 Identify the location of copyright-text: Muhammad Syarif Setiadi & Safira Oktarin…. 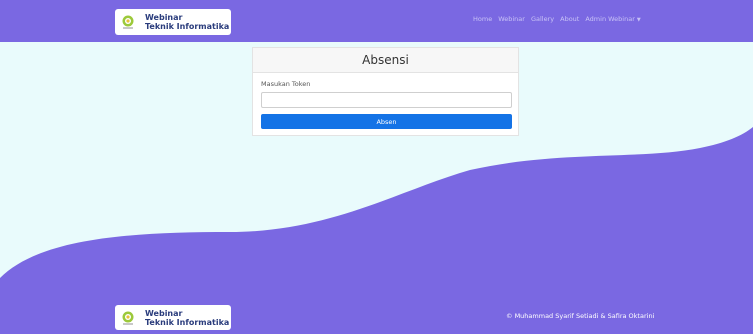
(584, 316).